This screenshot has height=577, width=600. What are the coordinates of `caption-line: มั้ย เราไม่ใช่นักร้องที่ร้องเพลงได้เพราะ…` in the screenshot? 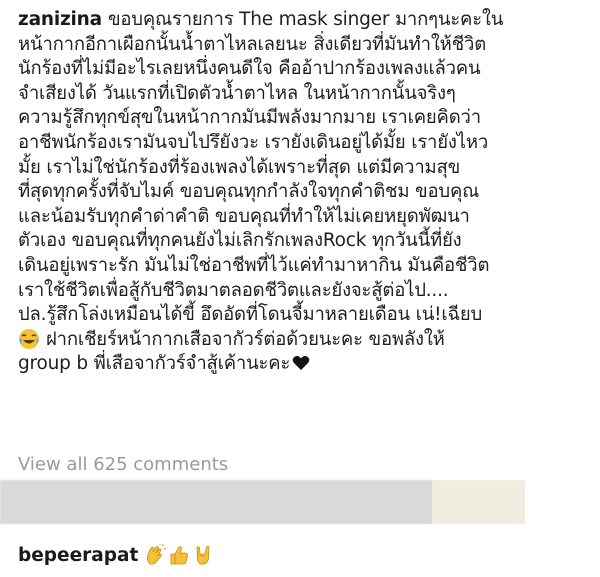 It's located at (239, 167).